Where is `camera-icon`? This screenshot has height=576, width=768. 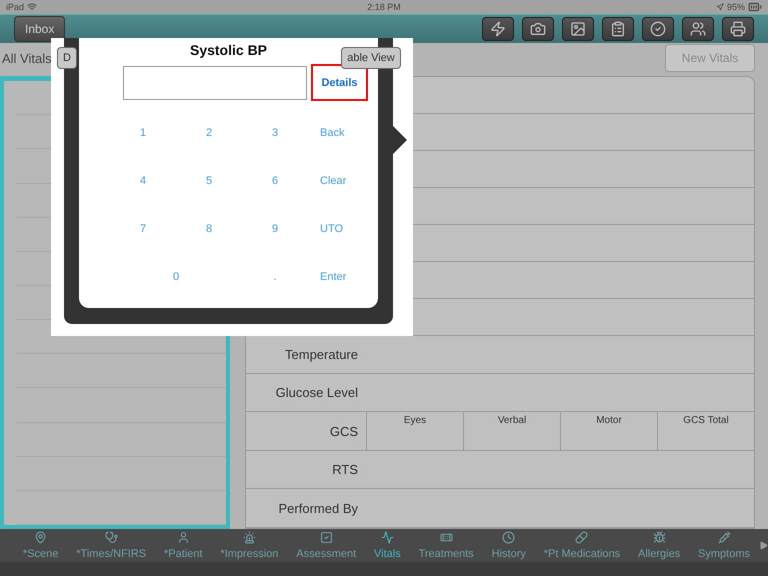 camera-icon is located at coordinates (538, 28).